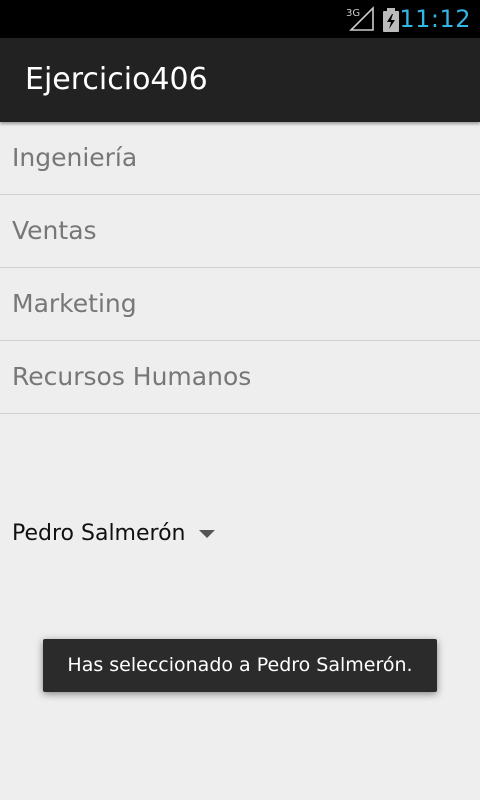  I want to click on status-bar: 3G 11:12, so click(240, 19).